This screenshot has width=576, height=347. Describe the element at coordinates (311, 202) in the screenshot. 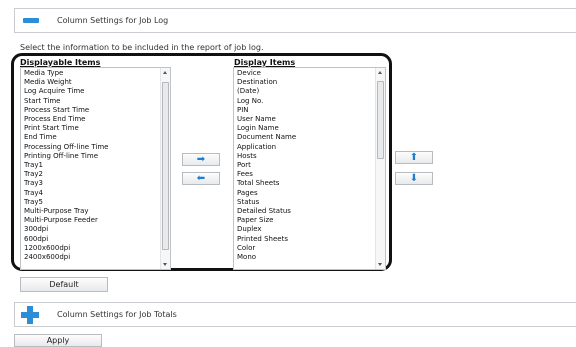

I see `list-item: Status` at that location.